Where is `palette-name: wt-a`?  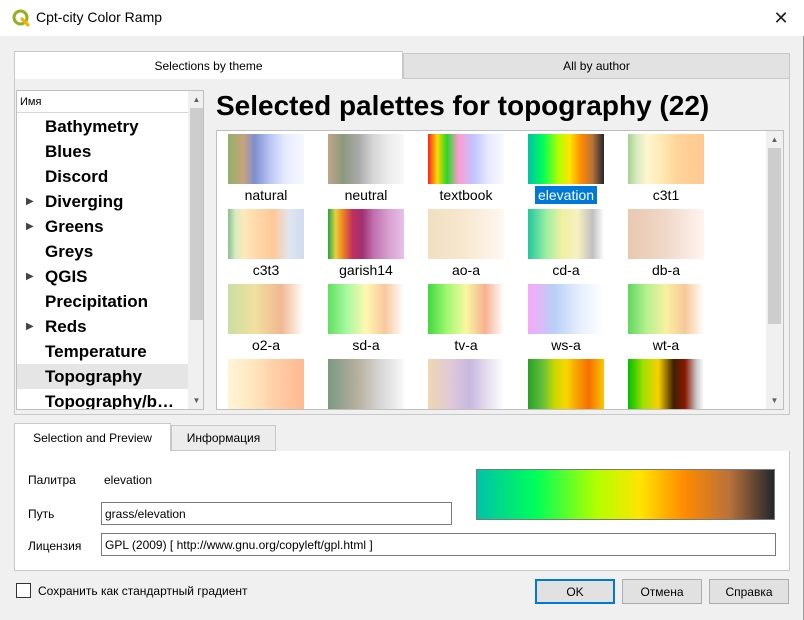 palette-name: wt-a is located at coordinates (666, 345).